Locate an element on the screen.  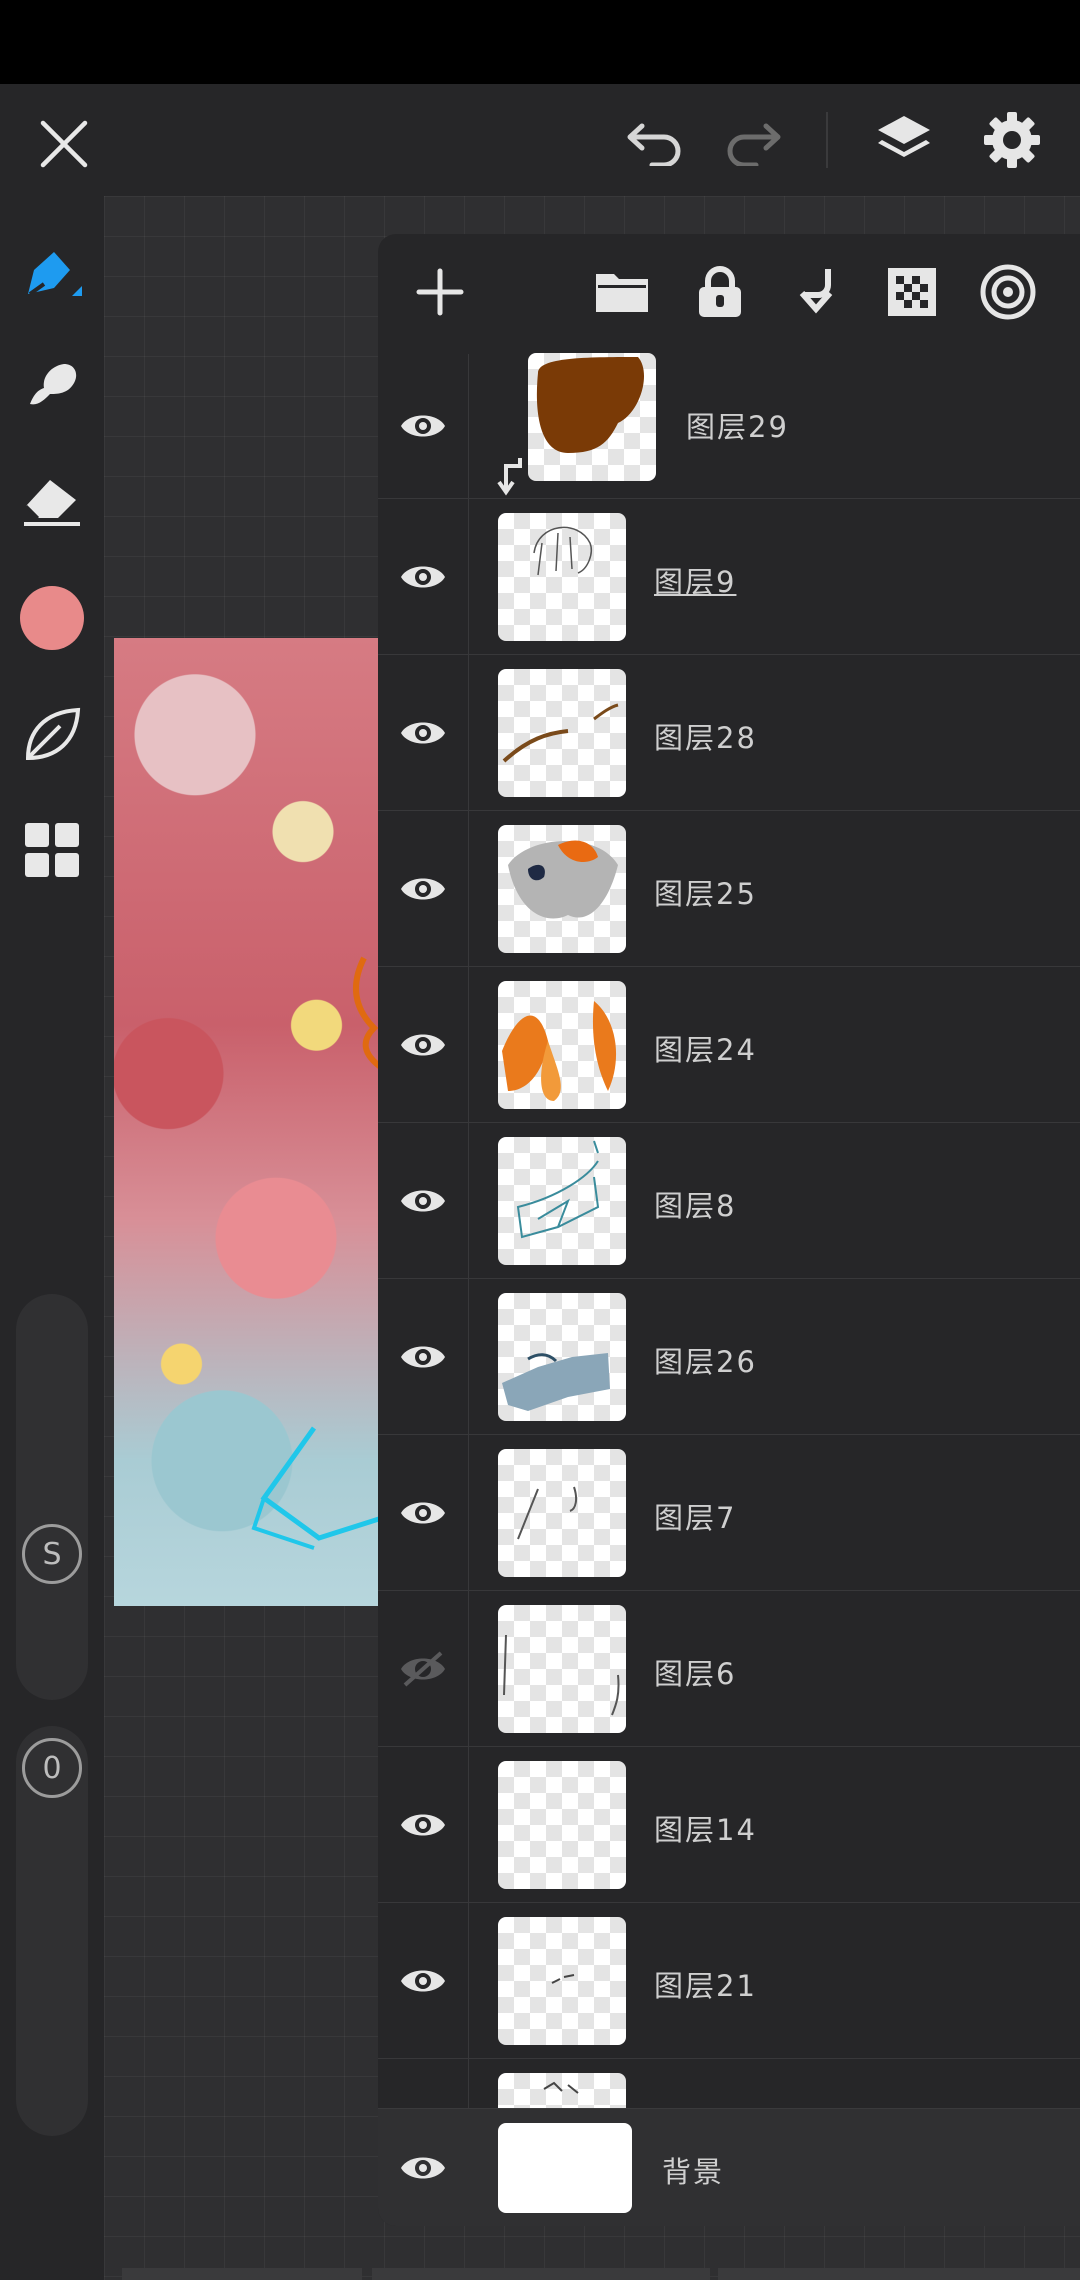
add-layer-icon is located at coordinates (440, 292).